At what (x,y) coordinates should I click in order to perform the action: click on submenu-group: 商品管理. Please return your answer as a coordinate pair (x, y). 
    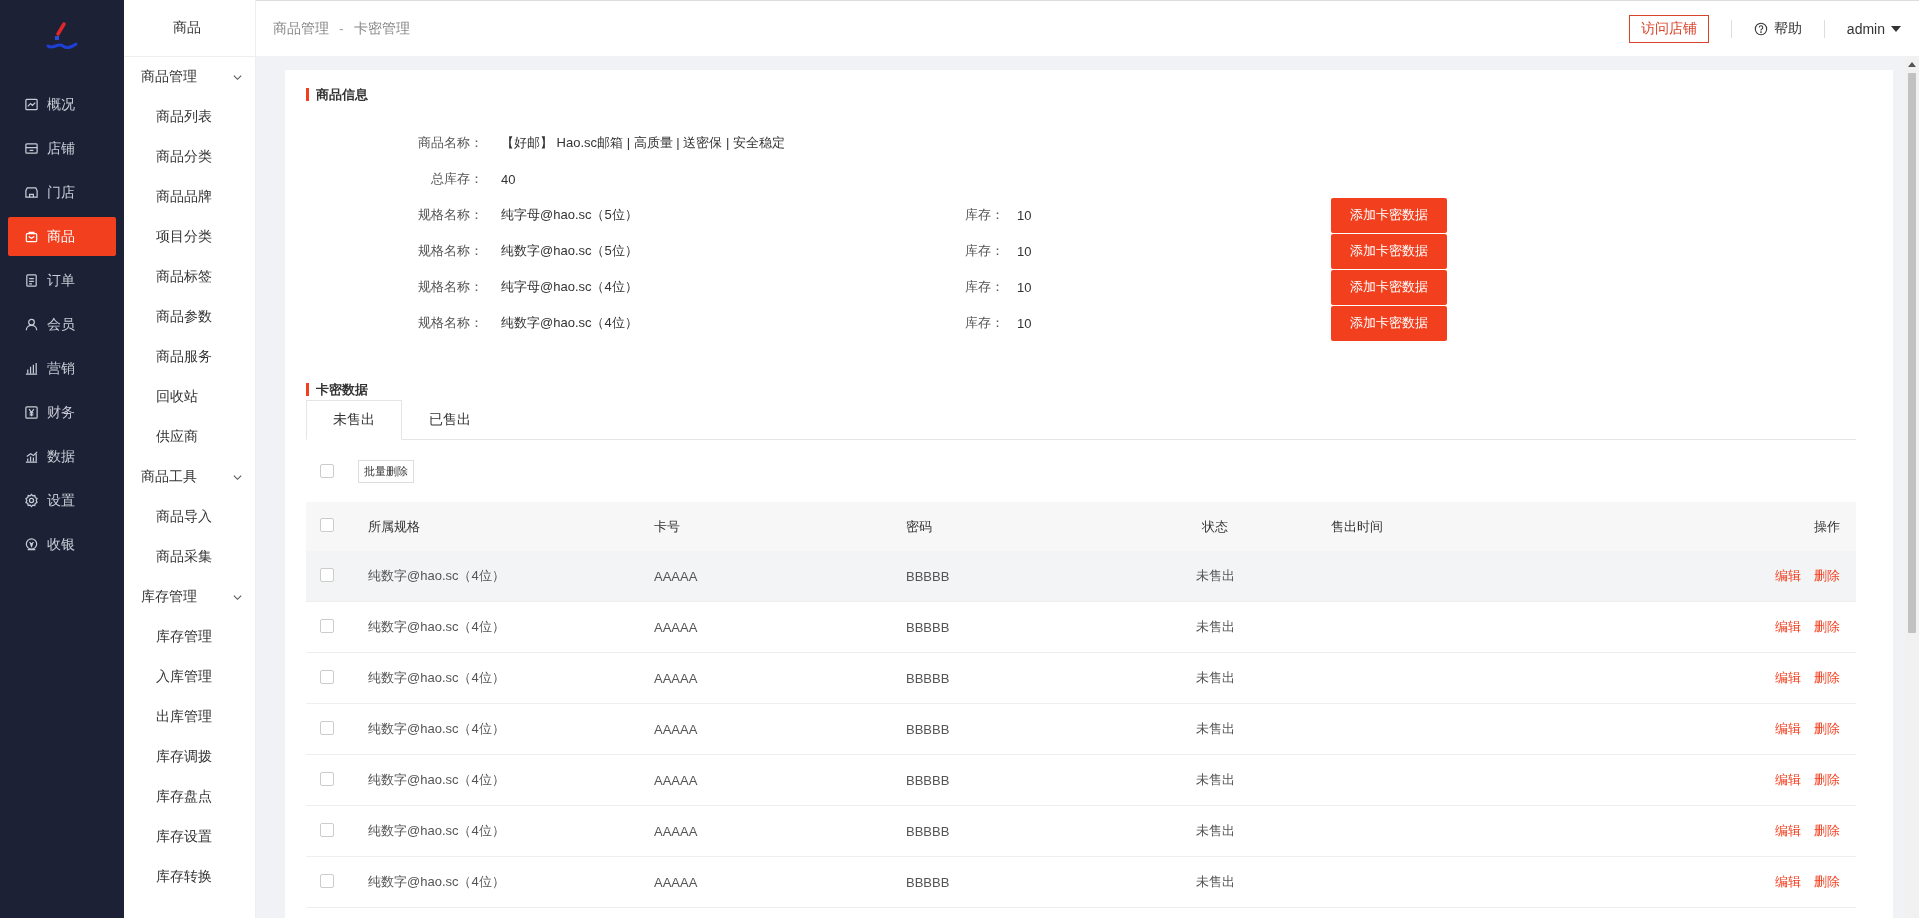
    Looking at the image, I should click on (189, 77).